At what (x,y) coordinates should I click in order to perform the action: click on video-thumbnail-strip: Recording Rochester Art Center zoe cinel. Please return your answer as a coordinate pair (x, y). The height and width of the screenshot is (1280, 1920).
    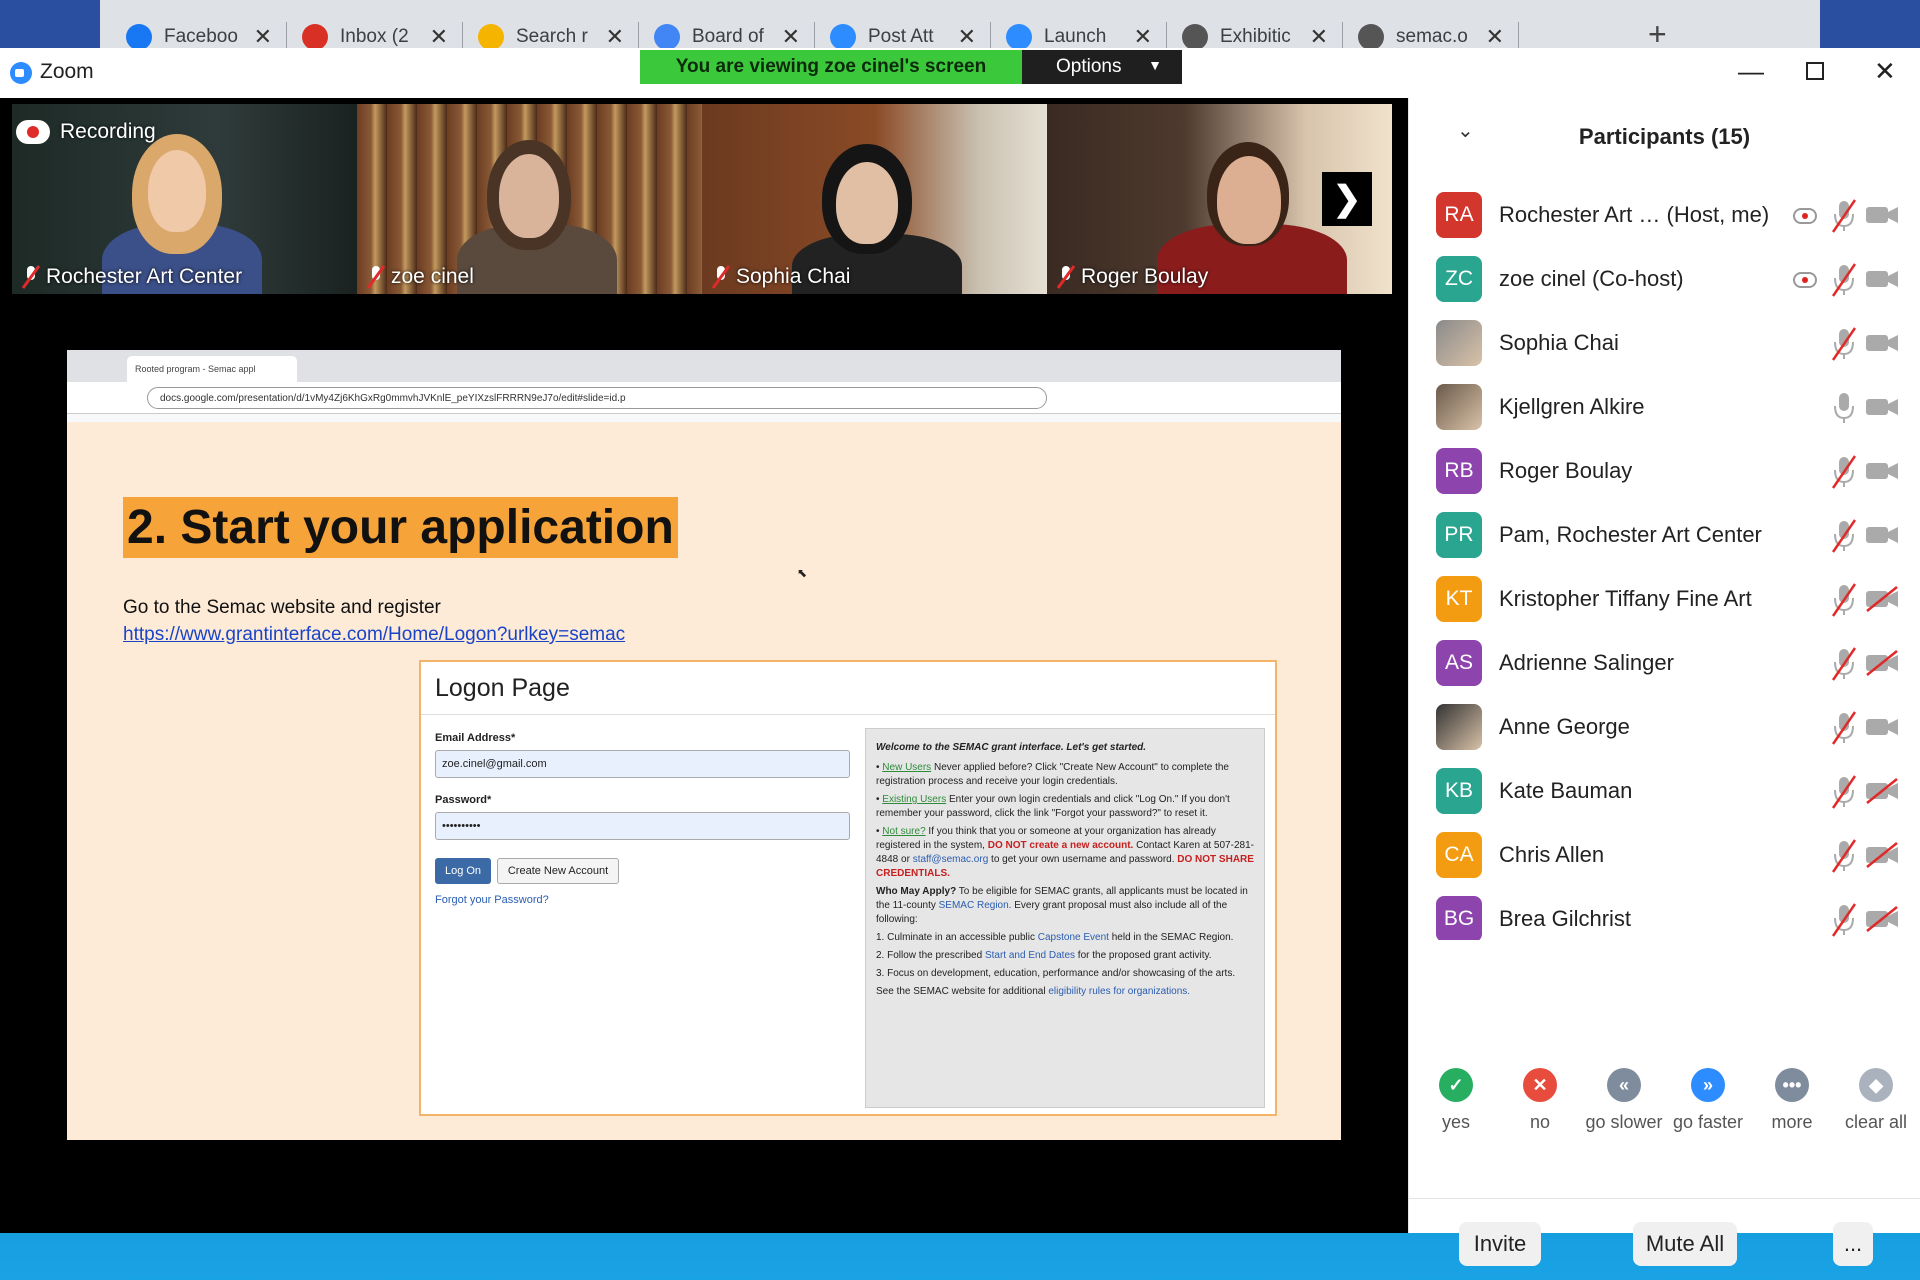
    Looking at the image, I should click on (702, 199).